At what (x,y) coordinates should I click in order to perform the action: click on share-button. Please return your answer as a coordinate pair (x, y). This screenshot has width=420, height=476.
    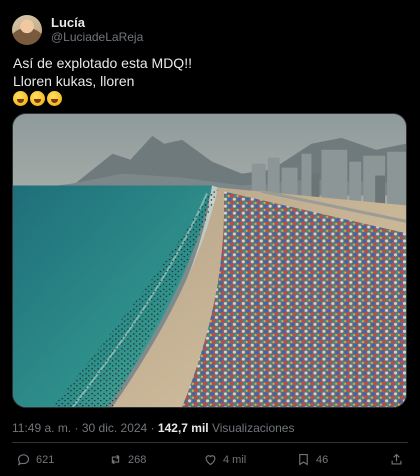
    Looking at the image, I should click on (396, 459).